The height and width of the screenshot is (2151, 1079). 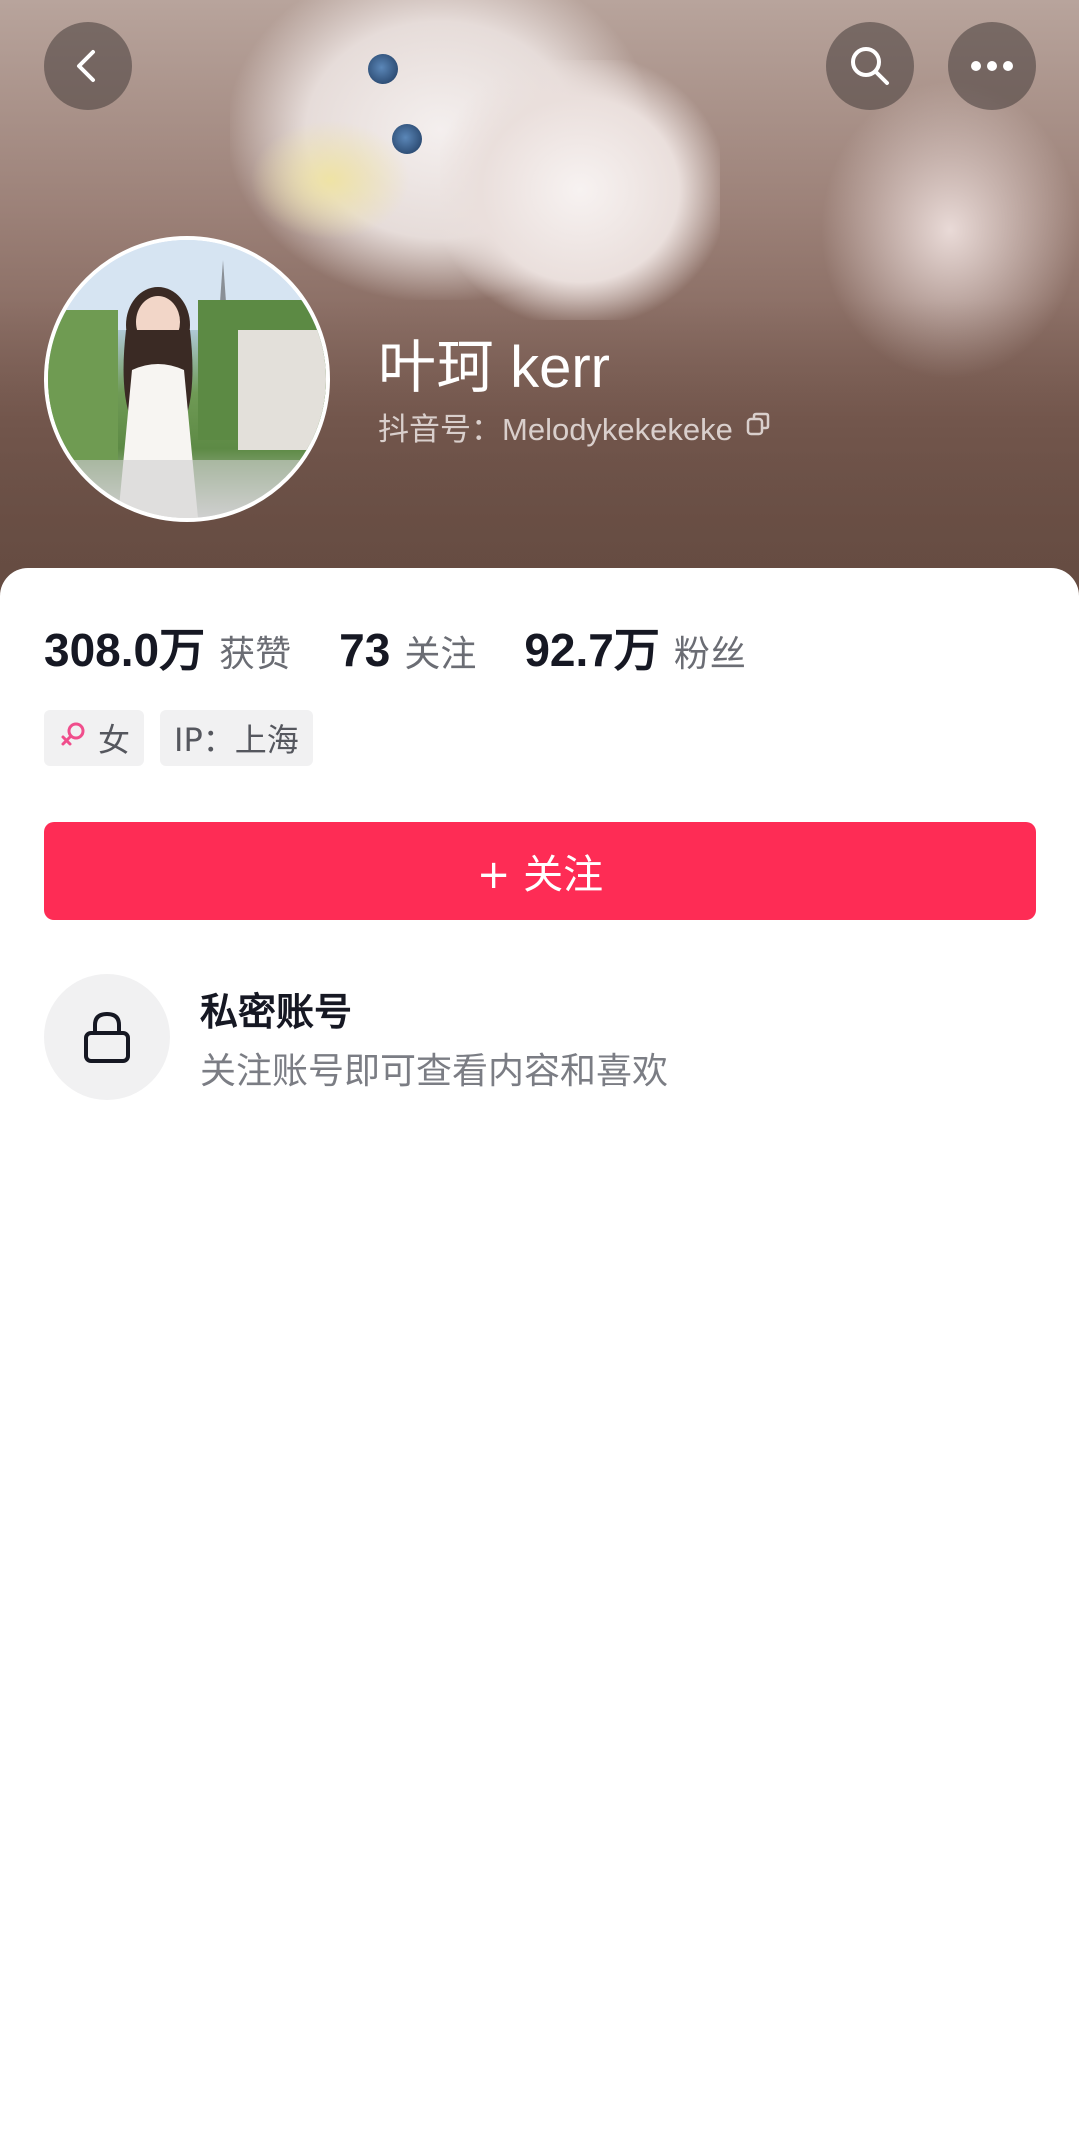 I want to click on nickname: 叶珂 kerr, so click(x=494, y=367).